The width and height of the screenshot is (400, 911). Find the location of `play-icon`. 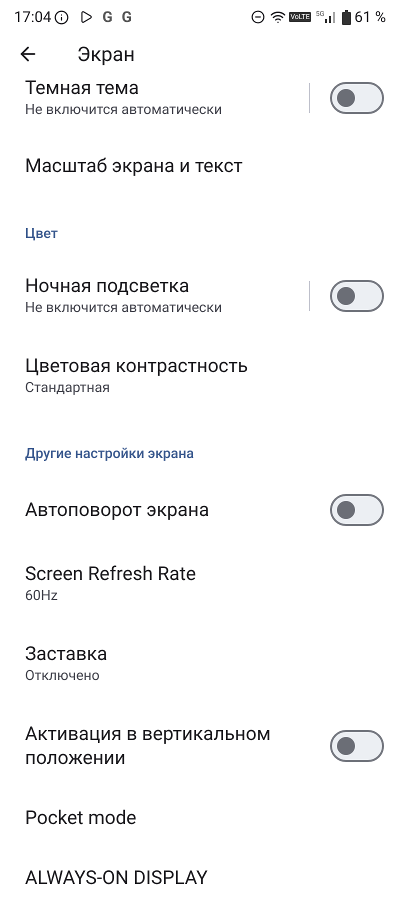

play-icon is located at coordinates (86, 17).